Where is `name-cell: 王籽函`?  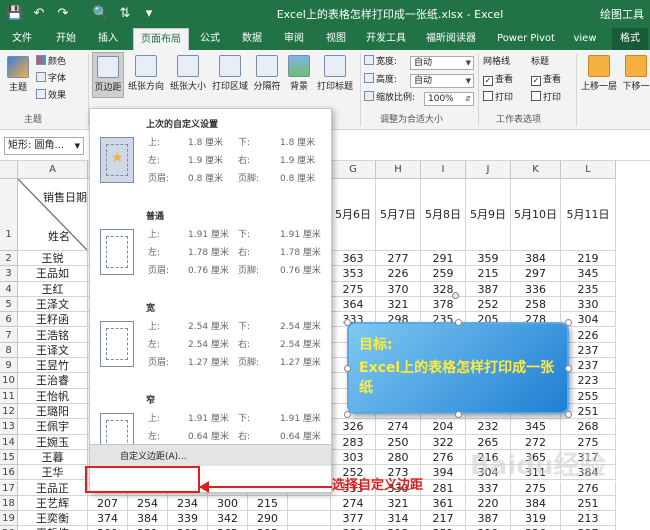
name-cell: 王籽函 is located at coordinates (53, 320).